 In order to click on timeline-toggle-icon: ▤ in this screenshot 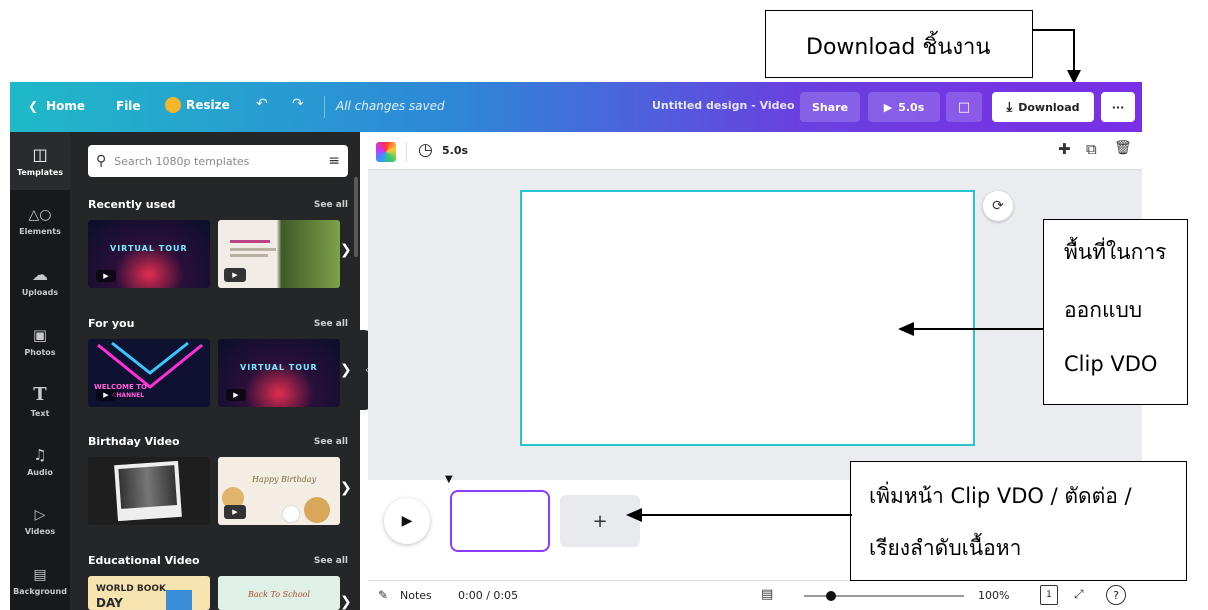, I will do `click(767, 594)`.